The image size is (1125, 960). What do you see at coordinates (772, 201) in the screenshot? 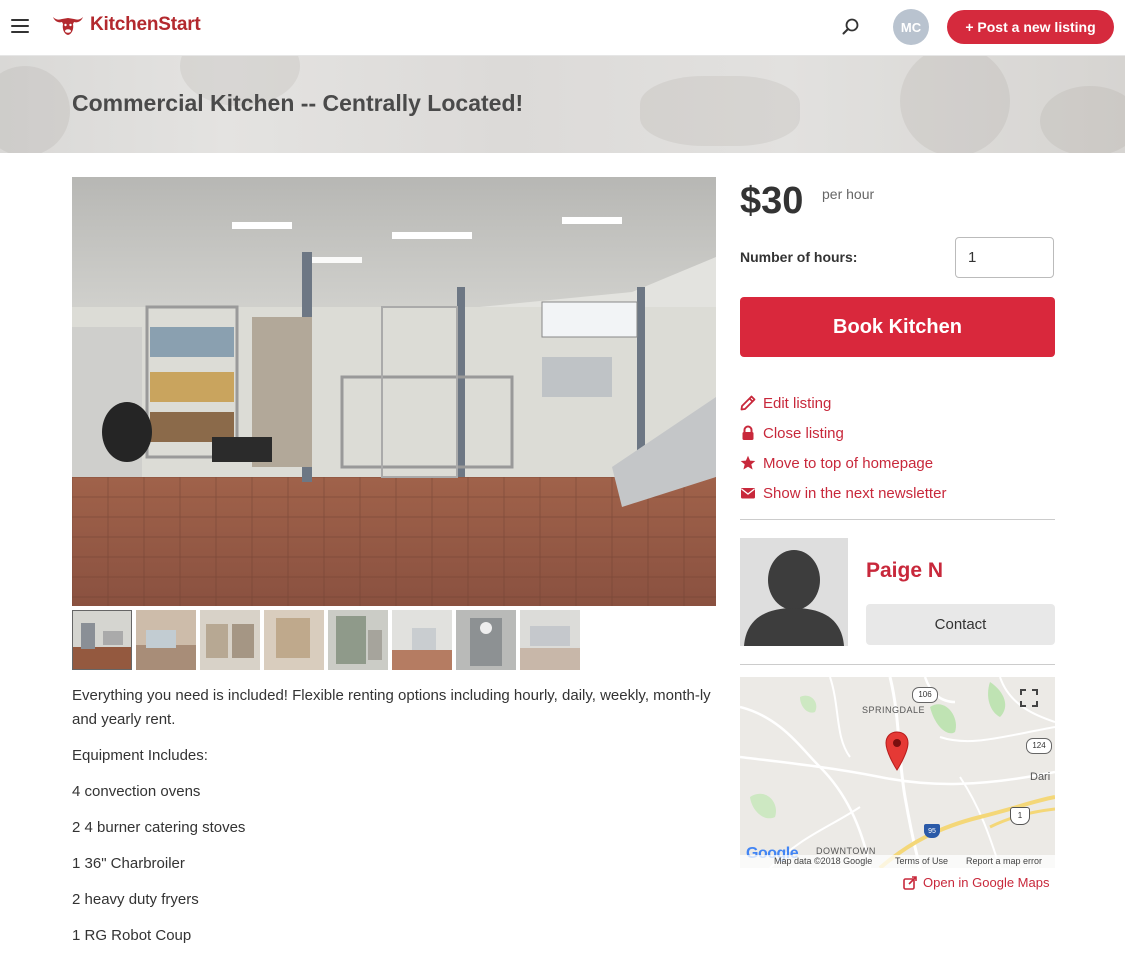
I see `listing-price: $30` at bounding box center [772, 201].